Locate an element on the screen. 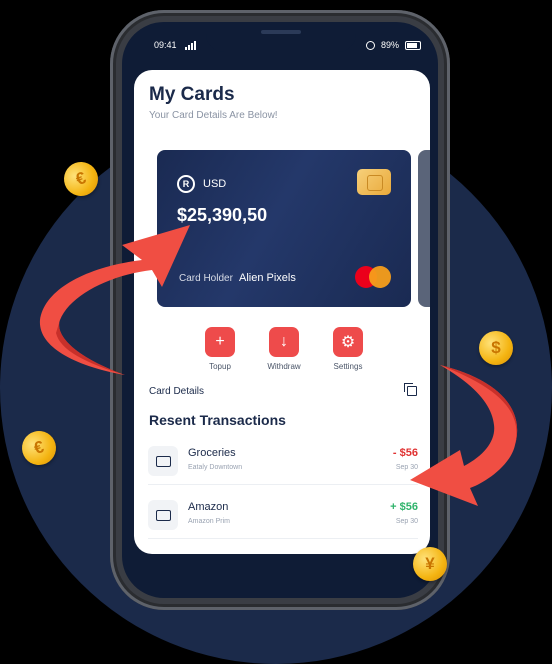 The width and height of the screenshot is (552, 664). arrow-down-icon: ↓ is located at coordinates (284, 342).